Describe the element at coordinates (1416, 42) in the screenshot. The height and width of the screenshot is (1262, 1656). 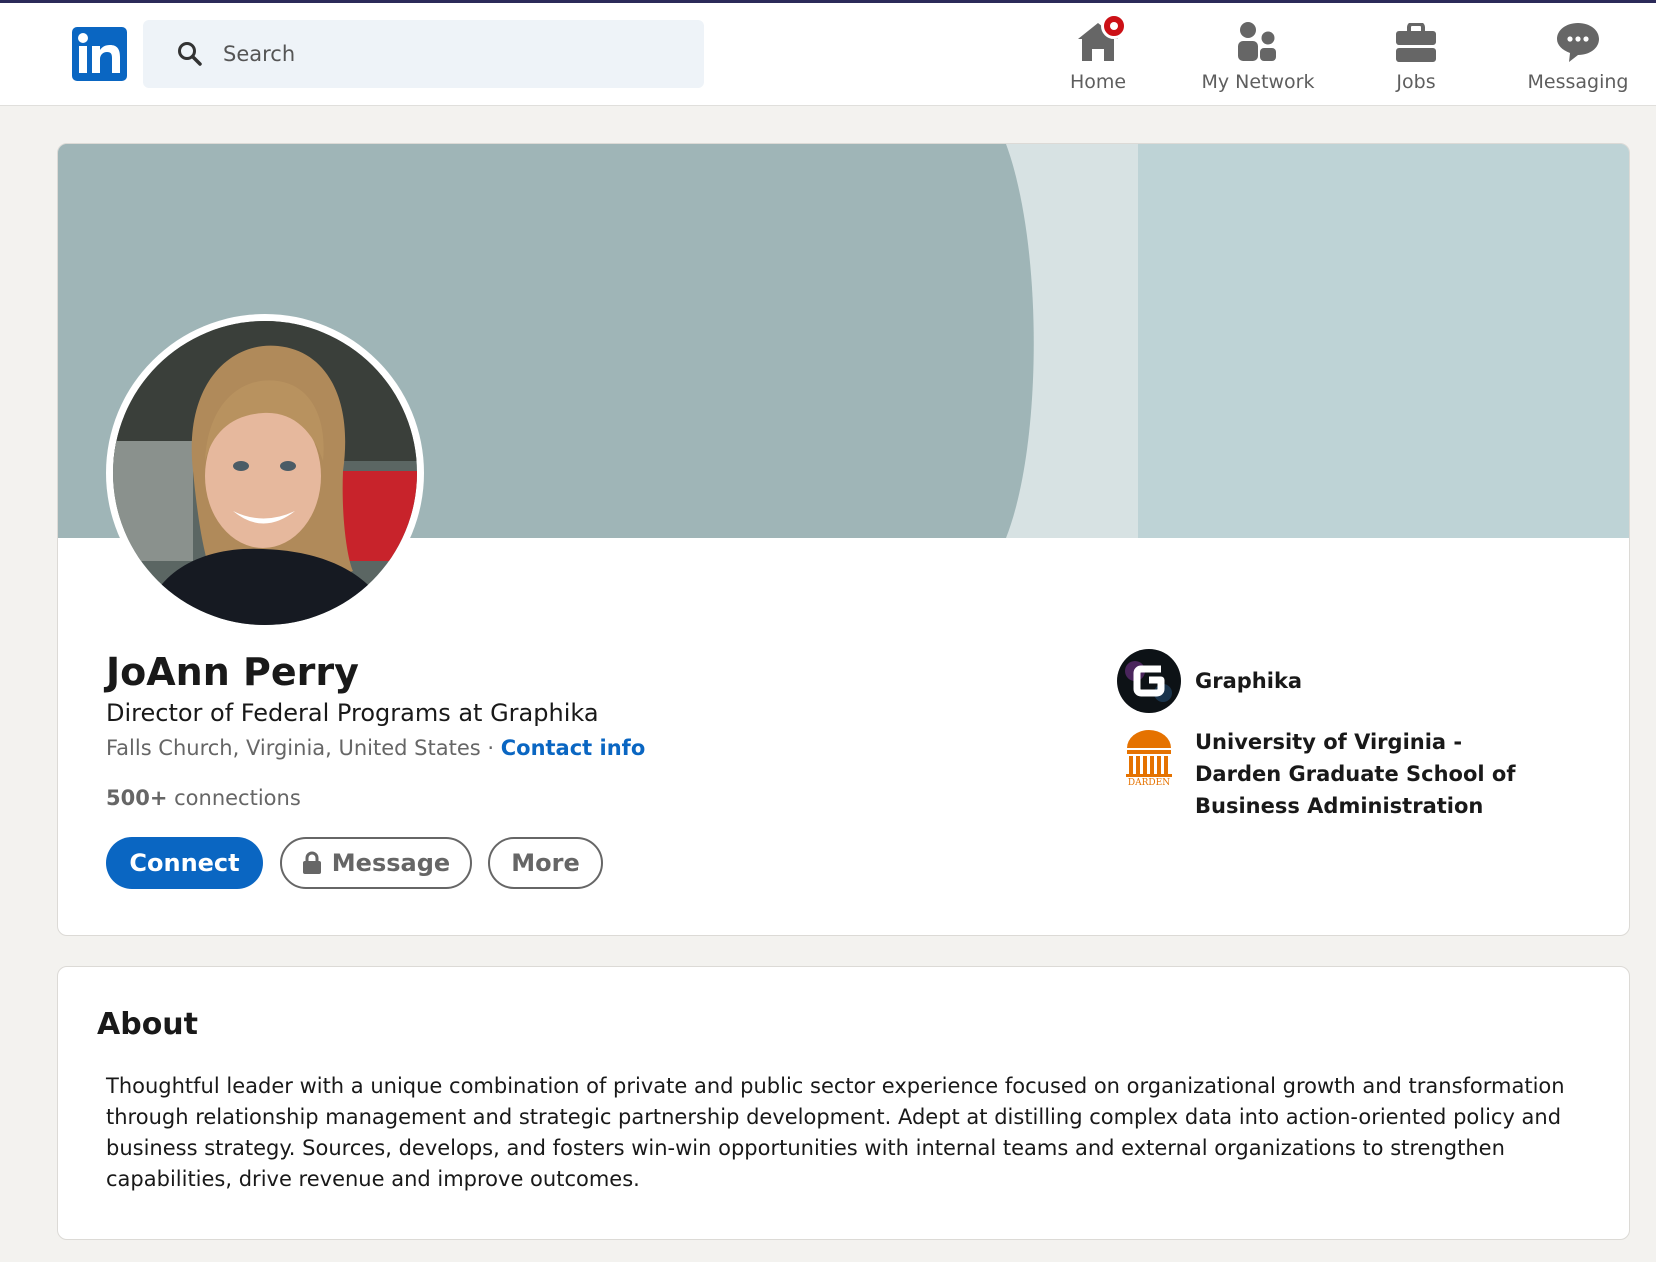
I see `briefcase-icon` at that location.